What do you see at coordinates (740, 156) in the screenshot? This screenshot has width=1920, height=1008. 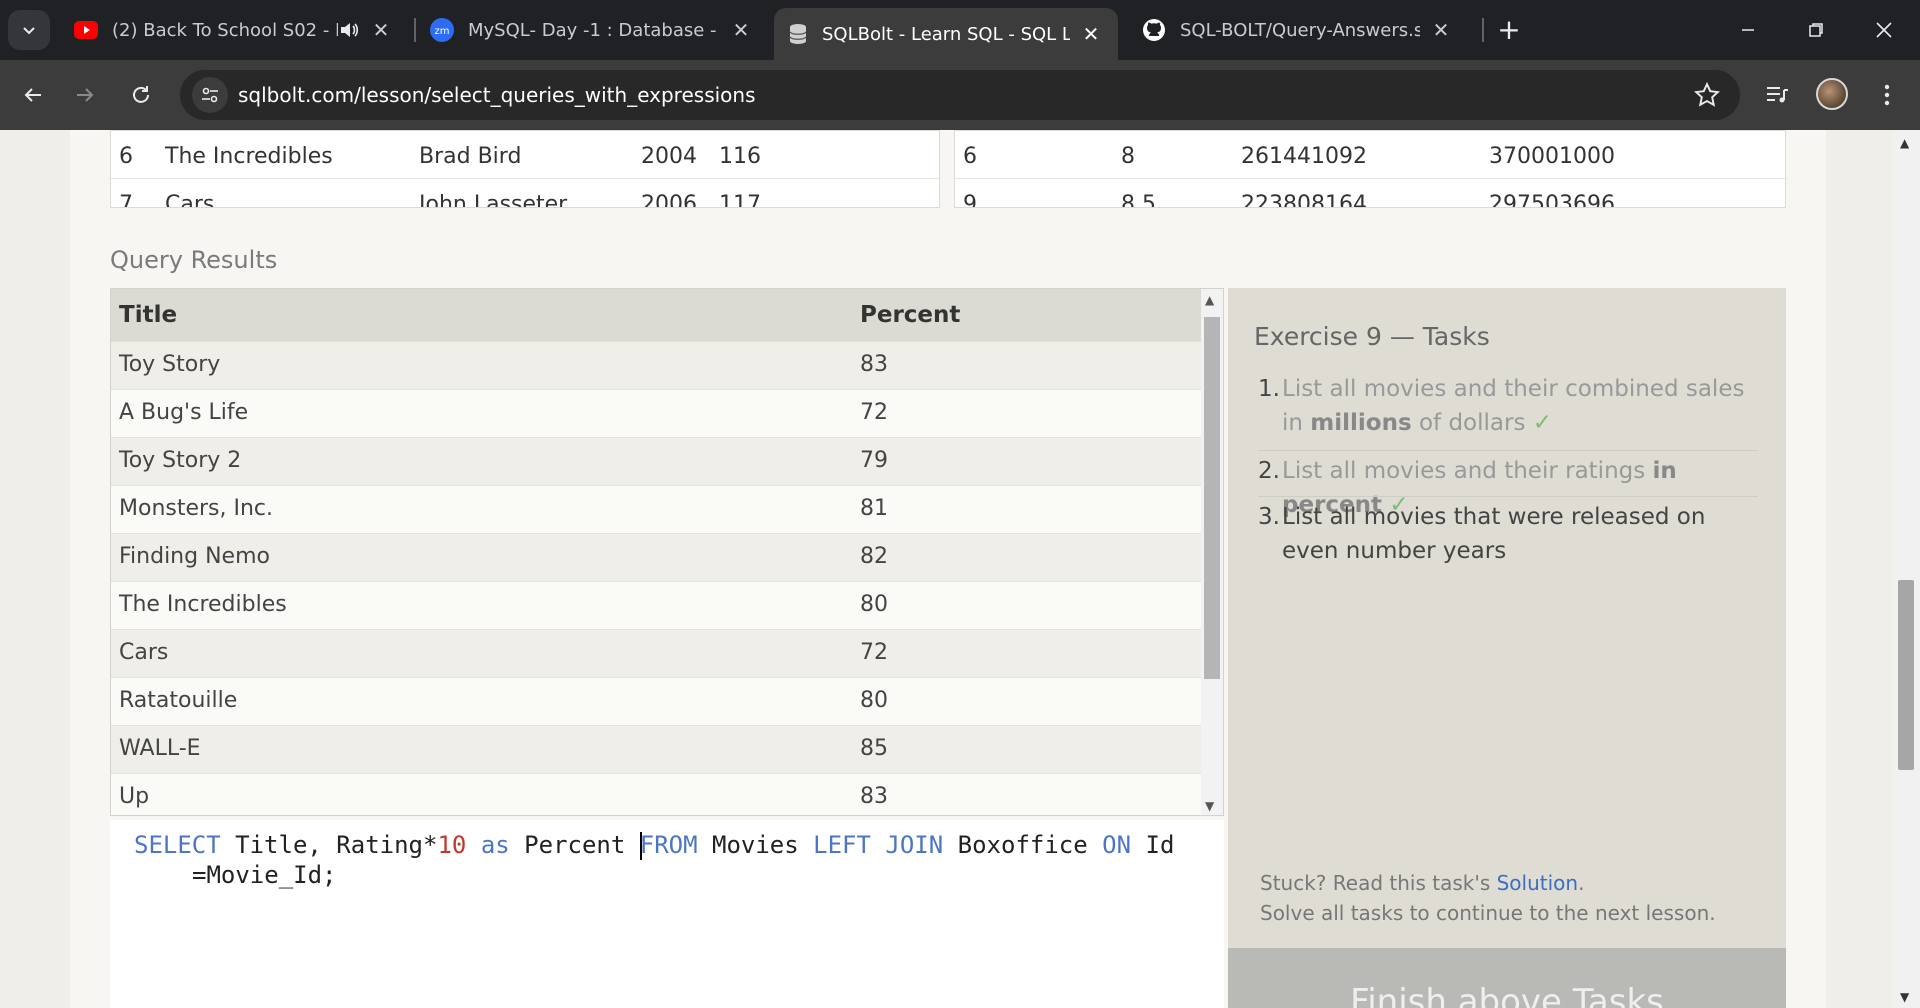 I see `cell-length: 116` at bounding box center [740, 156].